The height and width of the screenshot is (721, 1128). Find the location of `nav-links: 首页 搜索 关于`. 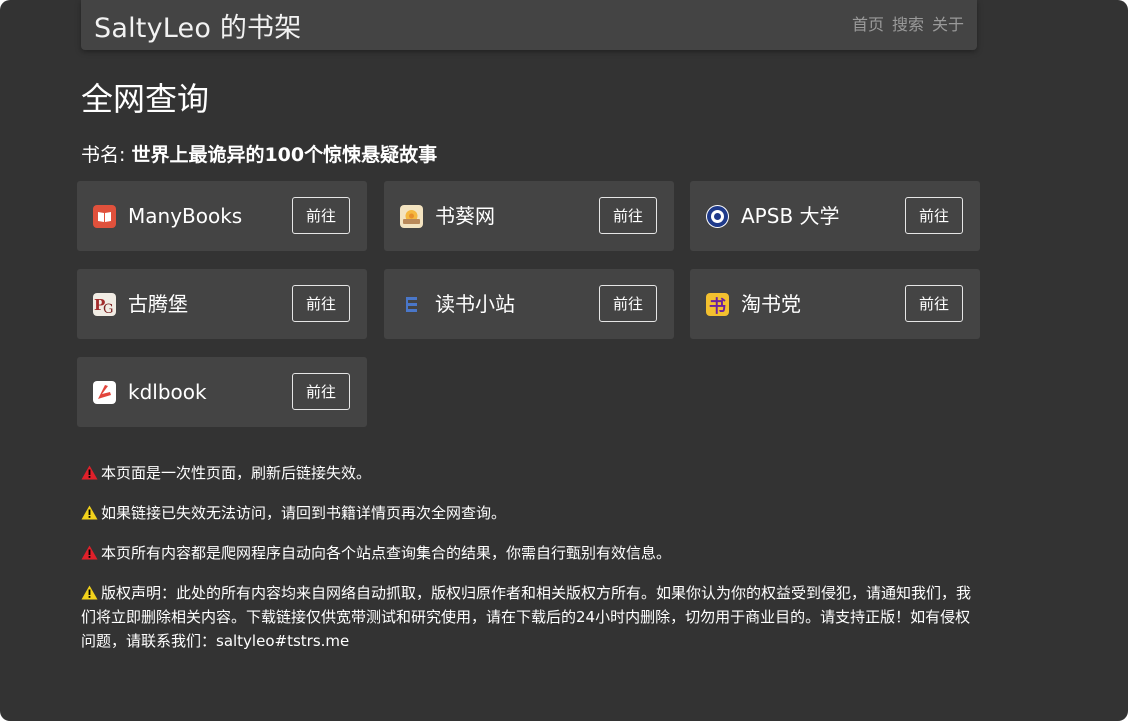

nav-links: 首页 搜索 关于 is located at coordinates (908, 23).